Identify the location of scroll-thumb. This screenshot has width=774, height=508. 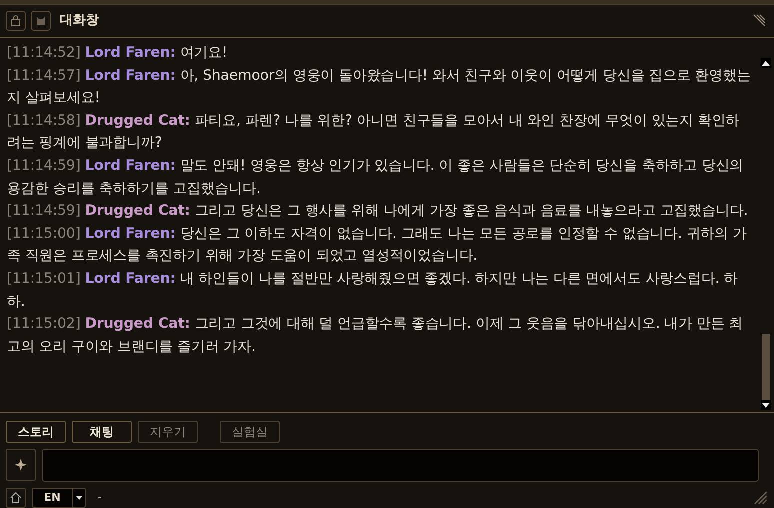
(766, 367).